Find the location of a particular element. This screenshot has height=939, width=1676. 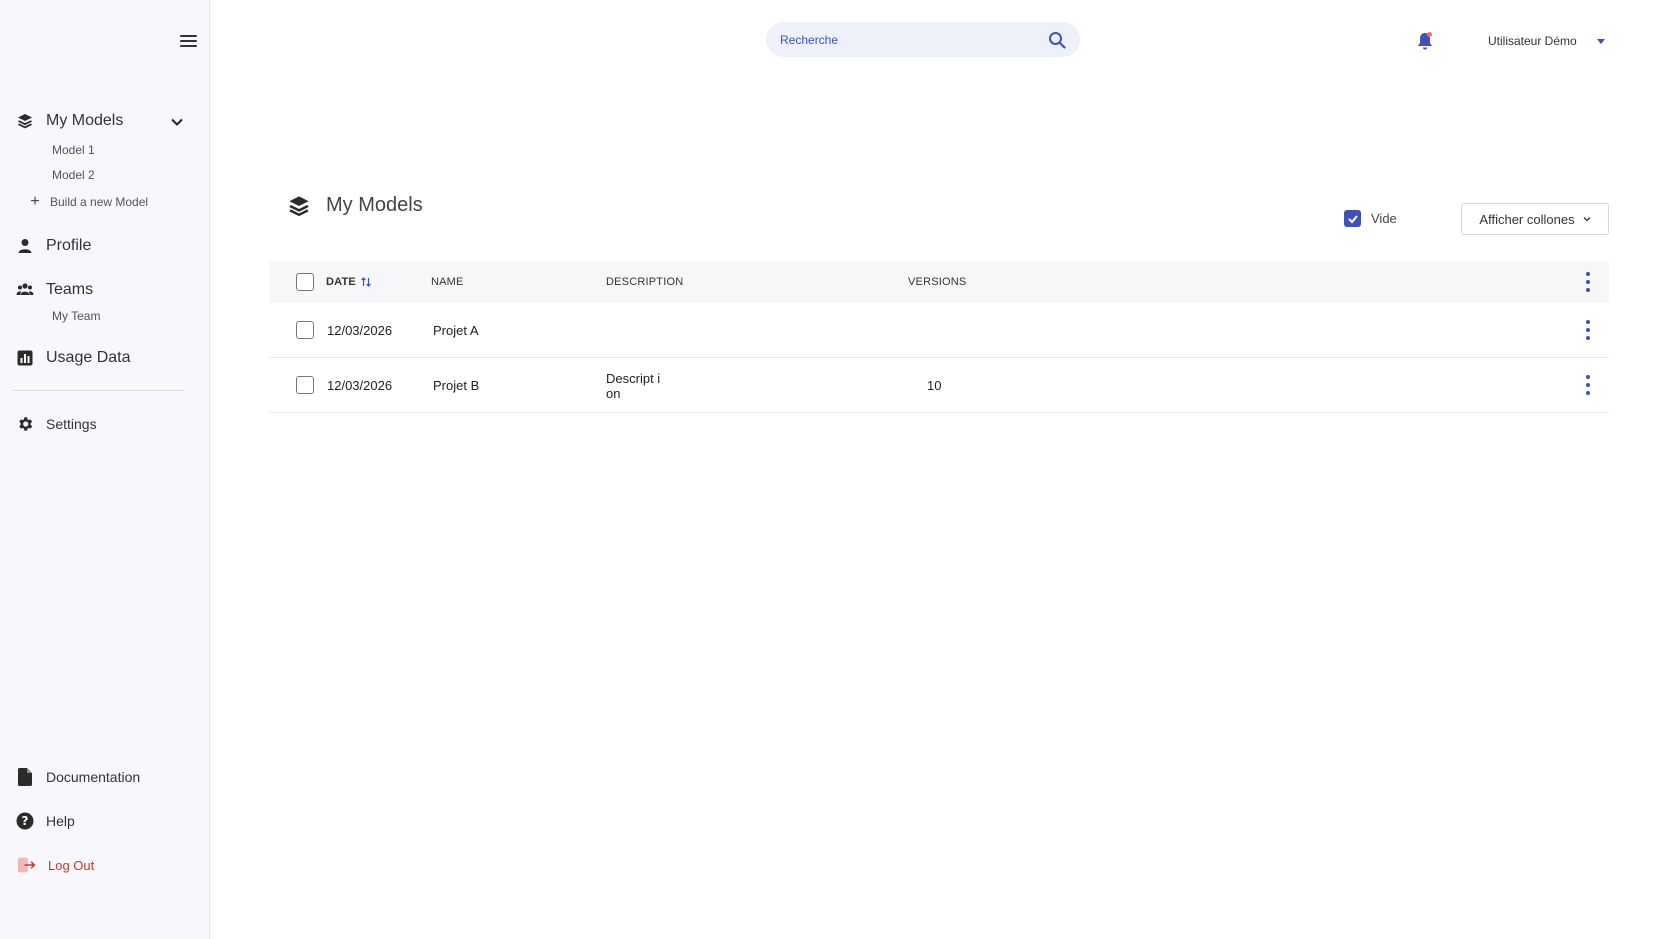

document-icon is located at coordinates (25, 777).